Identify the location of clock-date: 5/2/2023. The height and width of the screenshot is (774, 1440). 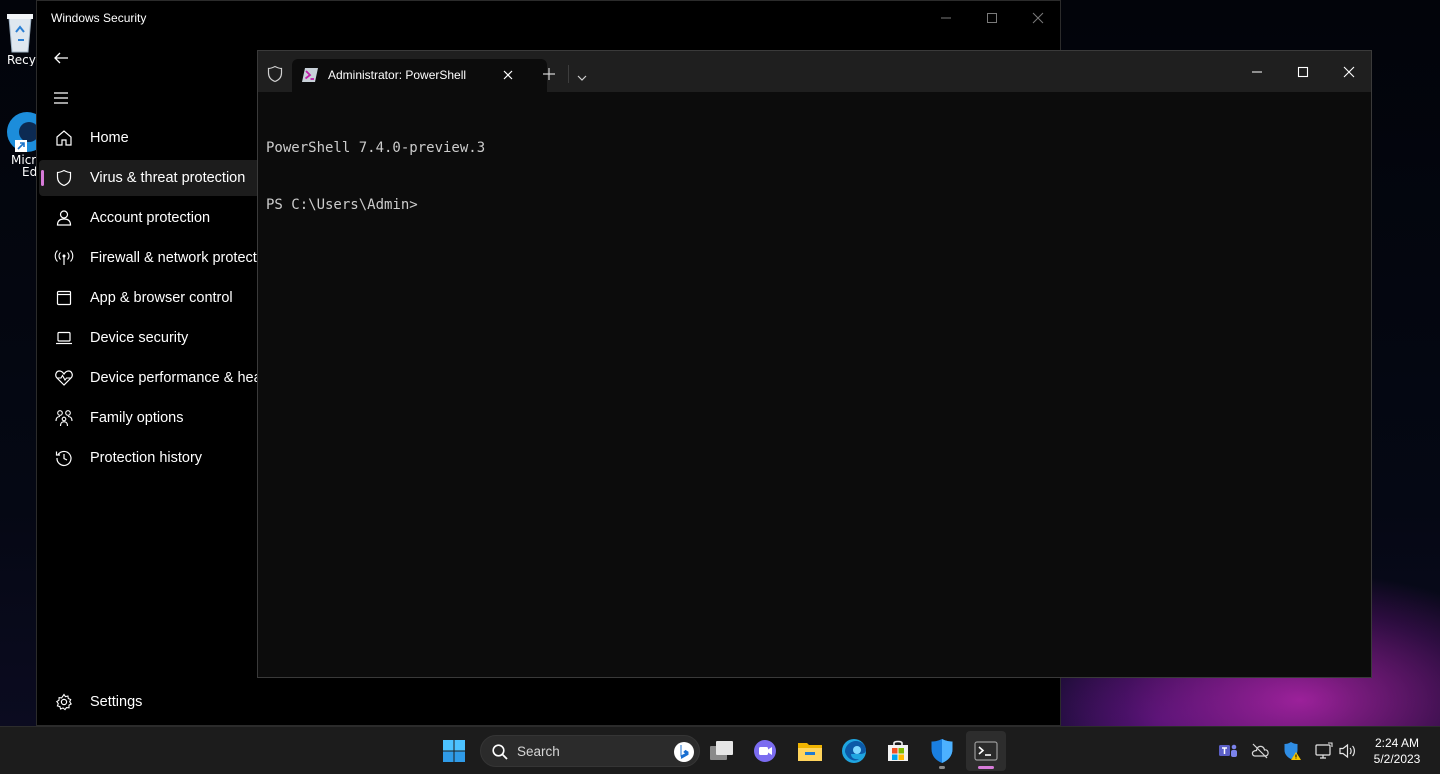
(1397, 759).